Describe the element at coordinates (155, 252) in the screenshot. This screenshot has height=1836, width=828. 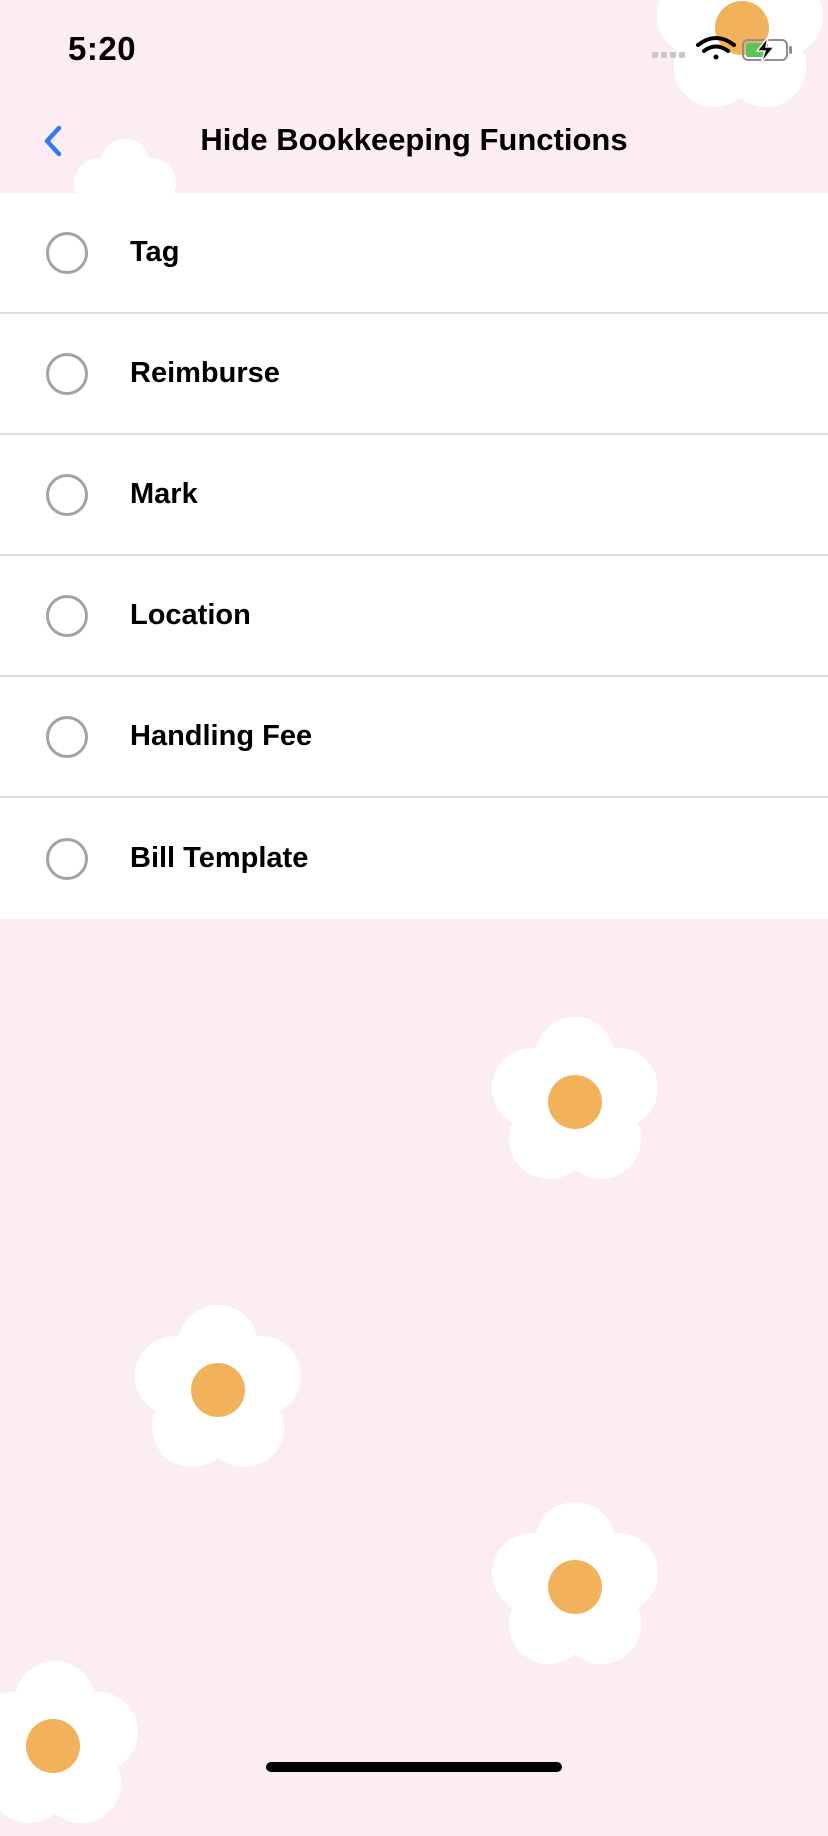
I see `option-label: Tag` at that location.